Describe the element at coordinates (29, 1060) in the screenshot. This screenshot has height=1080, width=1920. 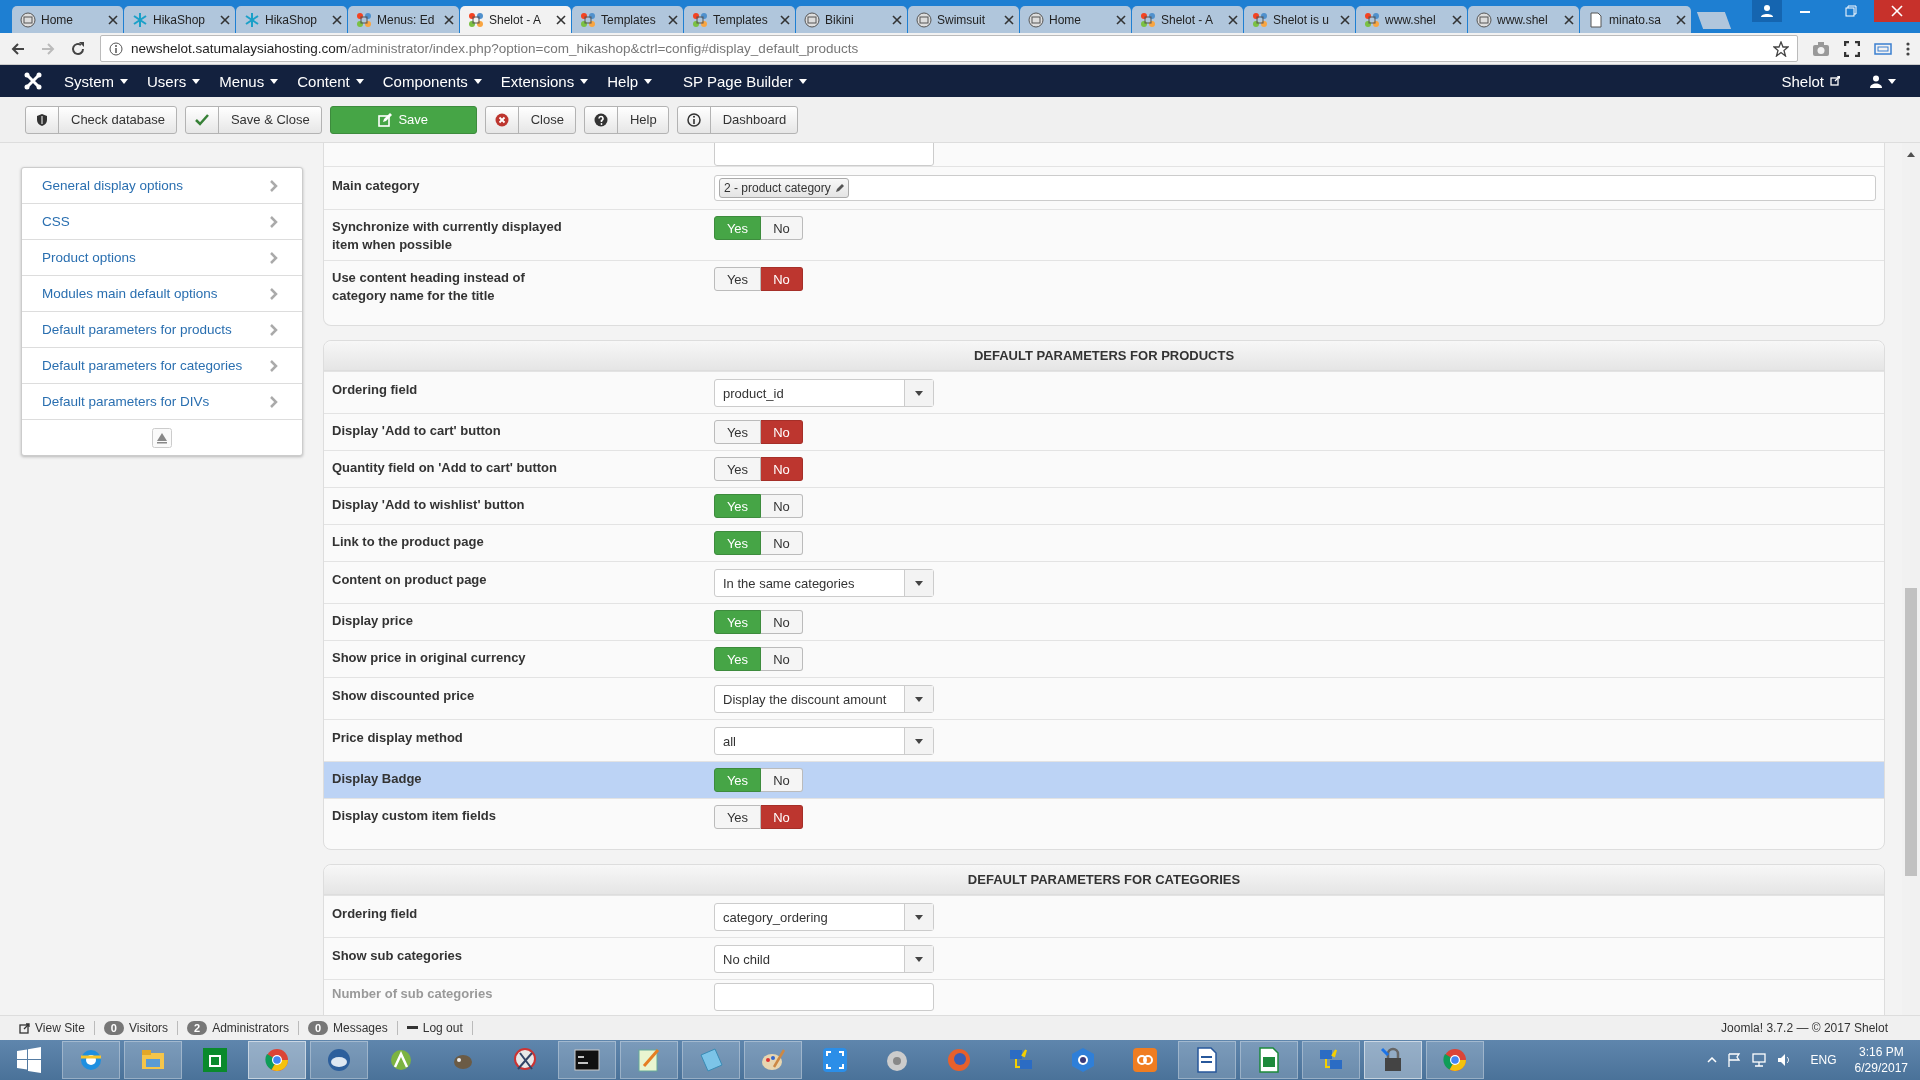
I see `windows-logo-icon` at that location.